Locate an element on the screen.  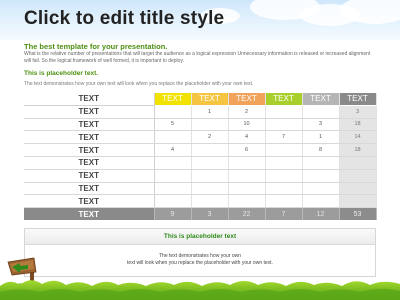
total-cell: 12 is located at coordinates (321, 213).